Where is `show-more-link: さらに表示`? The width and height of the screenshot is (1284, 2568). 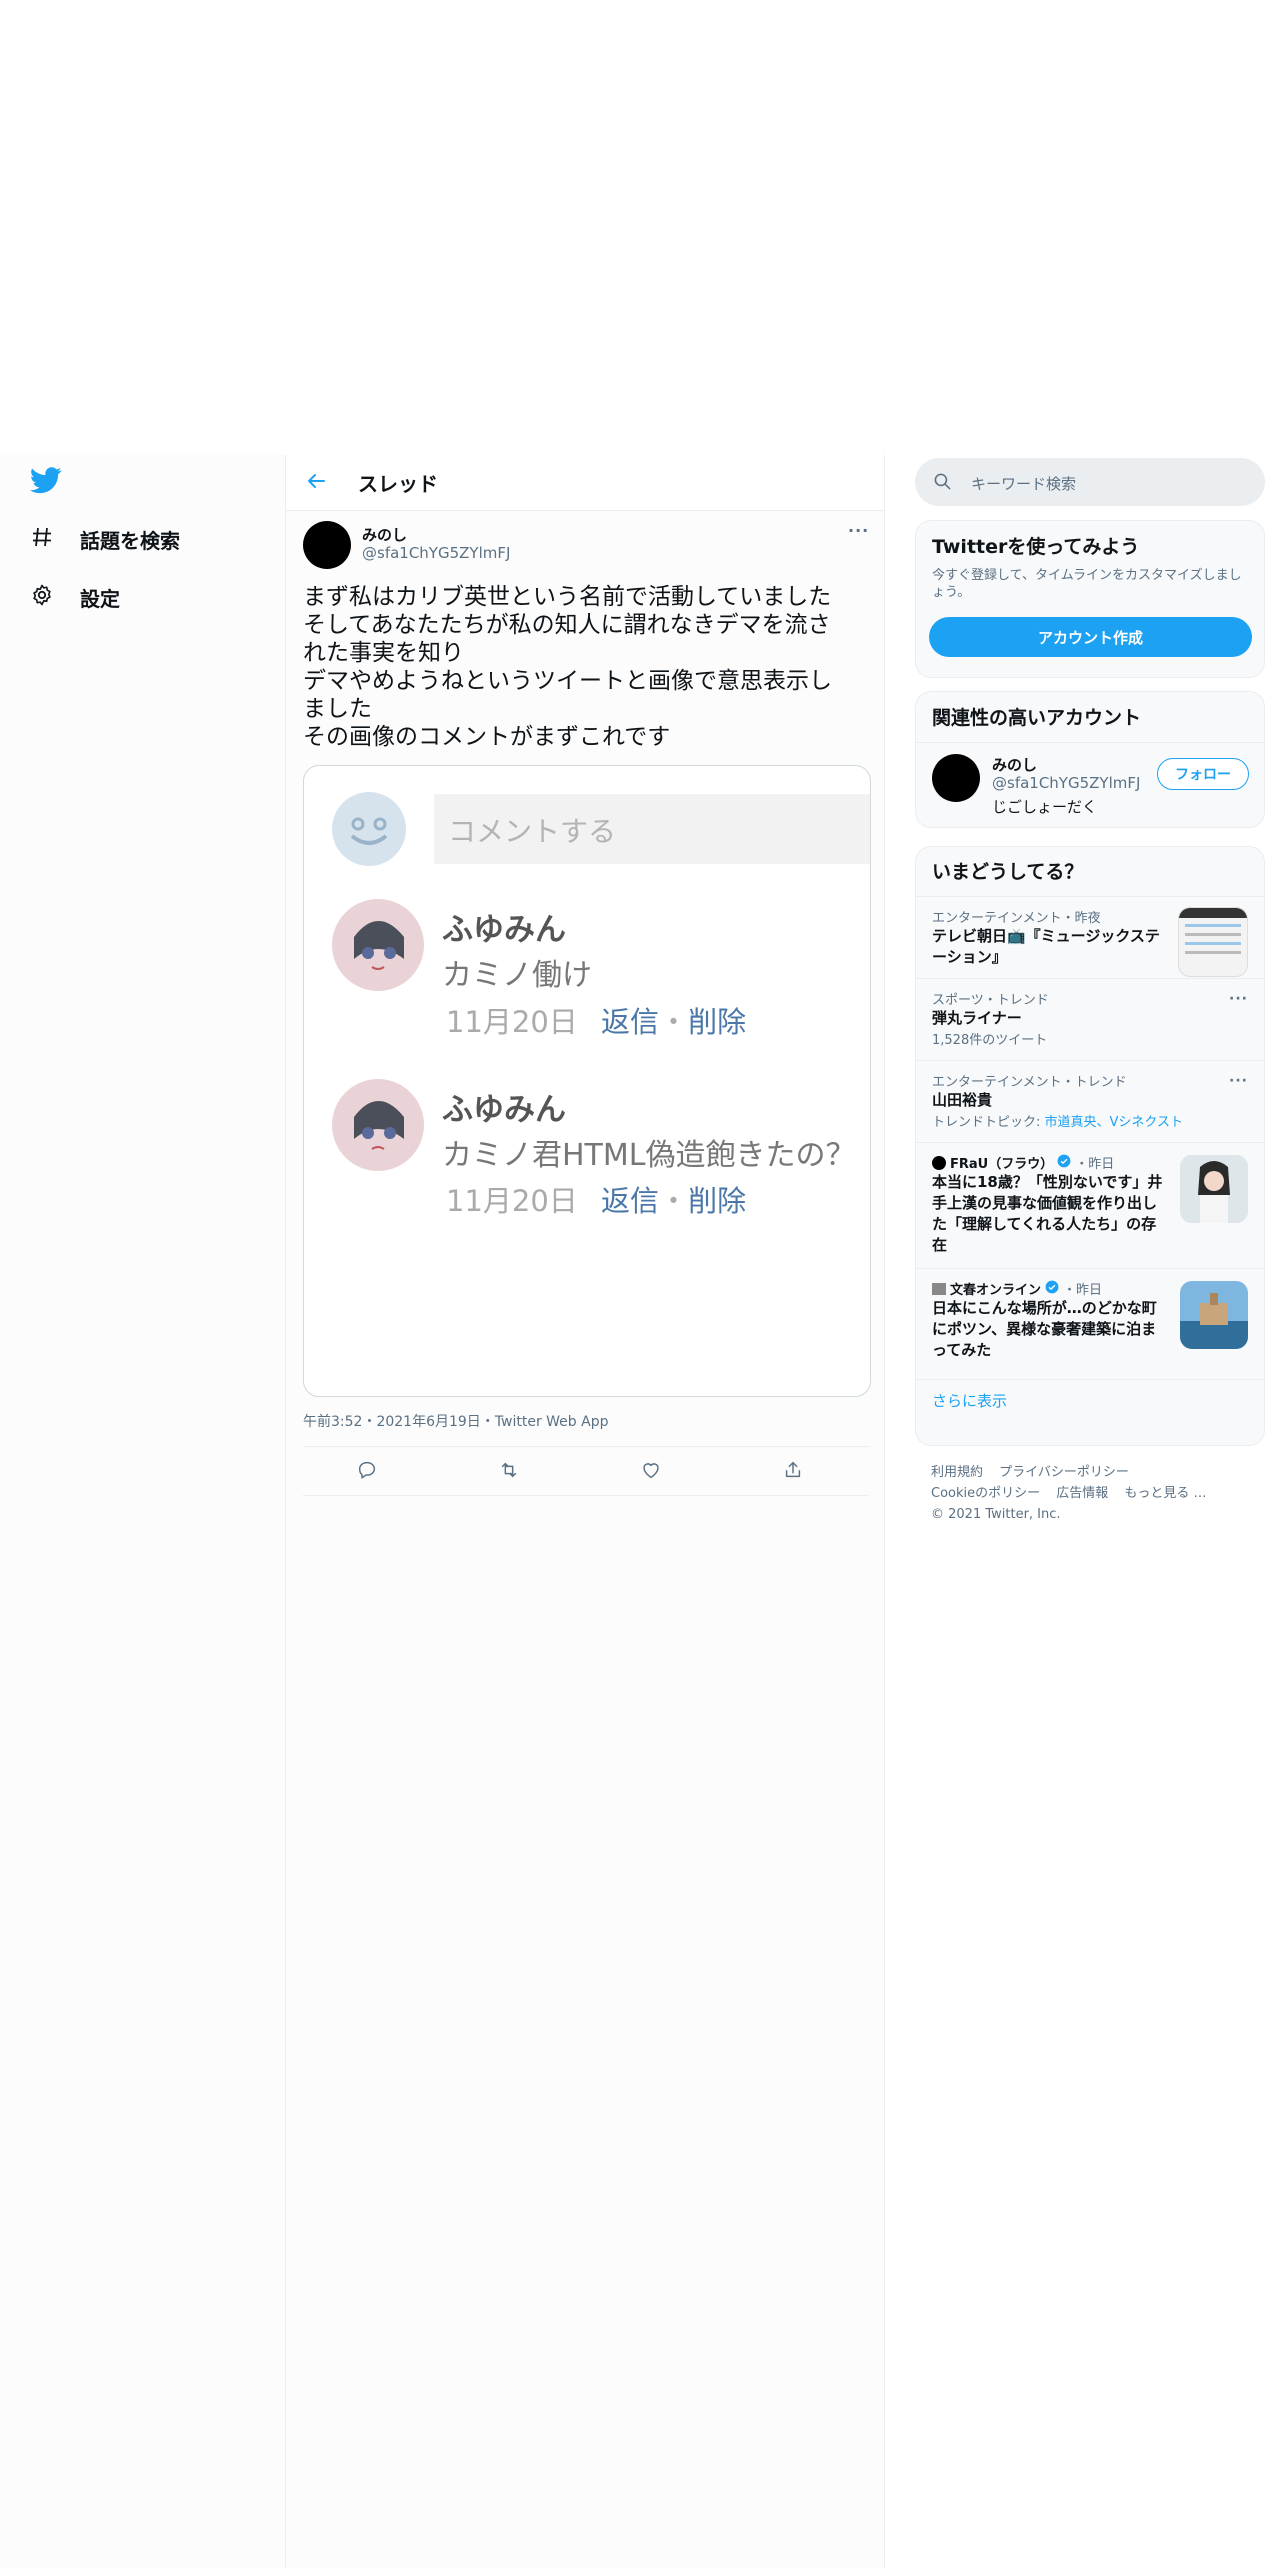
show-more-link: さらに表示 is located at coordinates (1090, 1405).